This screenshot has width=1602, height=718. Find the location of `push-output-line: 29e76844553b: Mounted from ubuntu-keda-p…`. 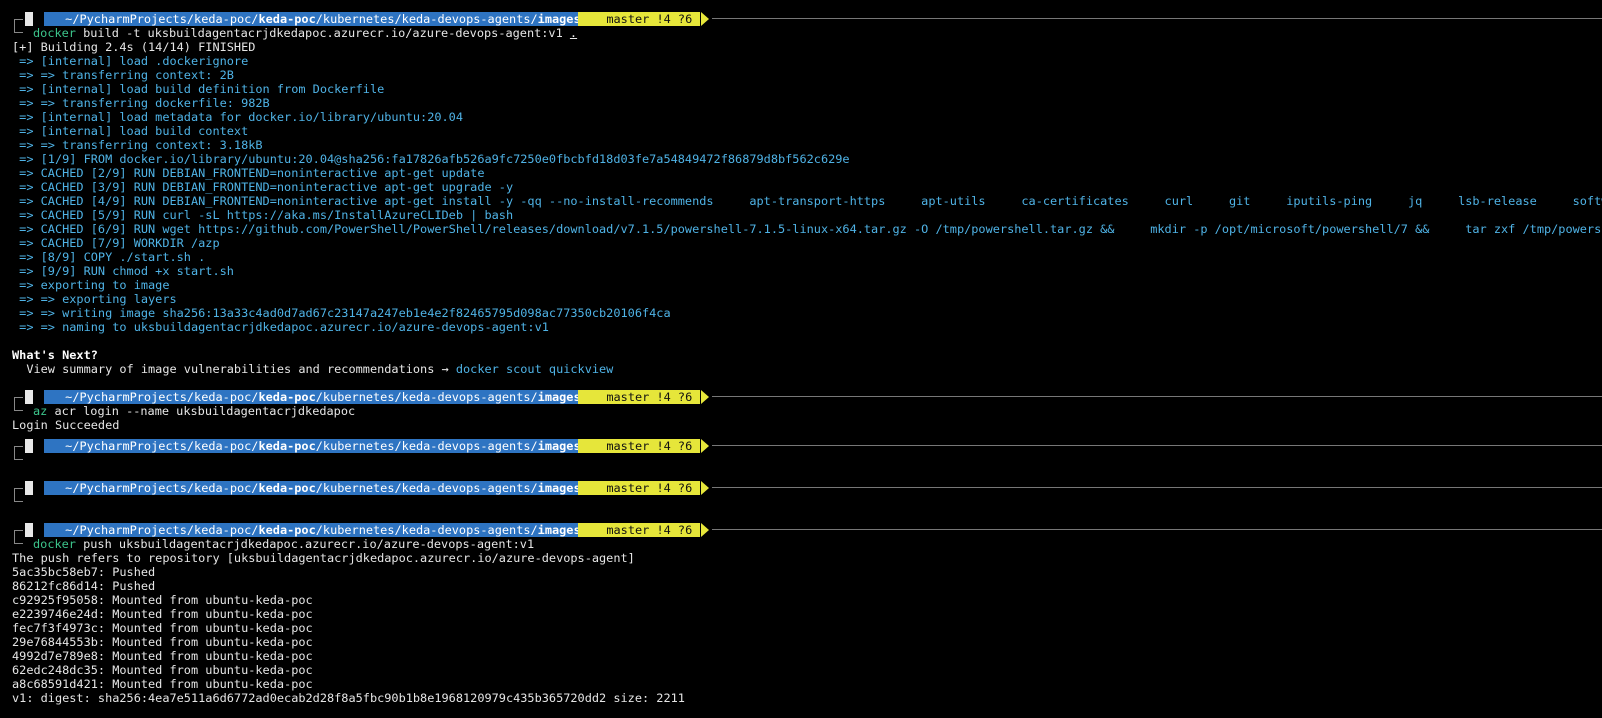

push-output-line: 29e76844553b: Mounted from ubuntu-keda-p… is located at coordinates (162, 642).